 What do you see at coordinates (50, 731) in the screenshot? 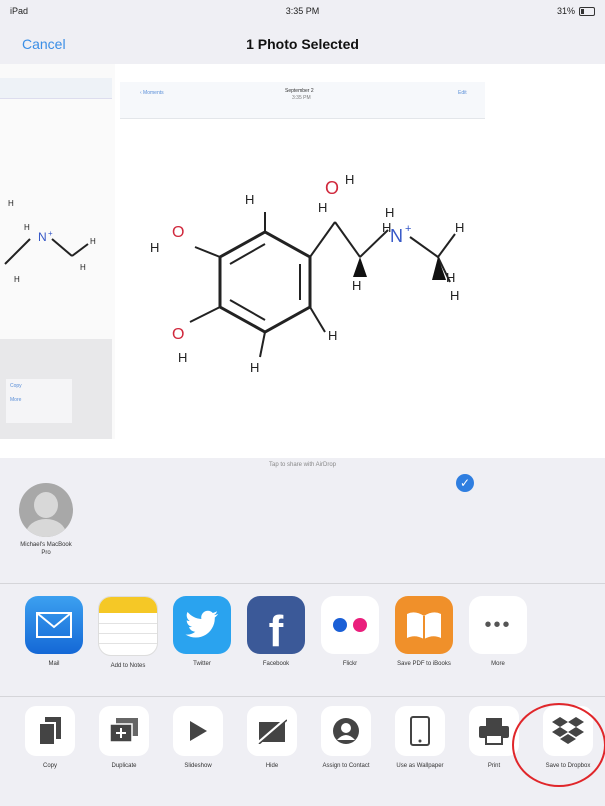
I see `copy-icon` at bounding box center [50, 731].